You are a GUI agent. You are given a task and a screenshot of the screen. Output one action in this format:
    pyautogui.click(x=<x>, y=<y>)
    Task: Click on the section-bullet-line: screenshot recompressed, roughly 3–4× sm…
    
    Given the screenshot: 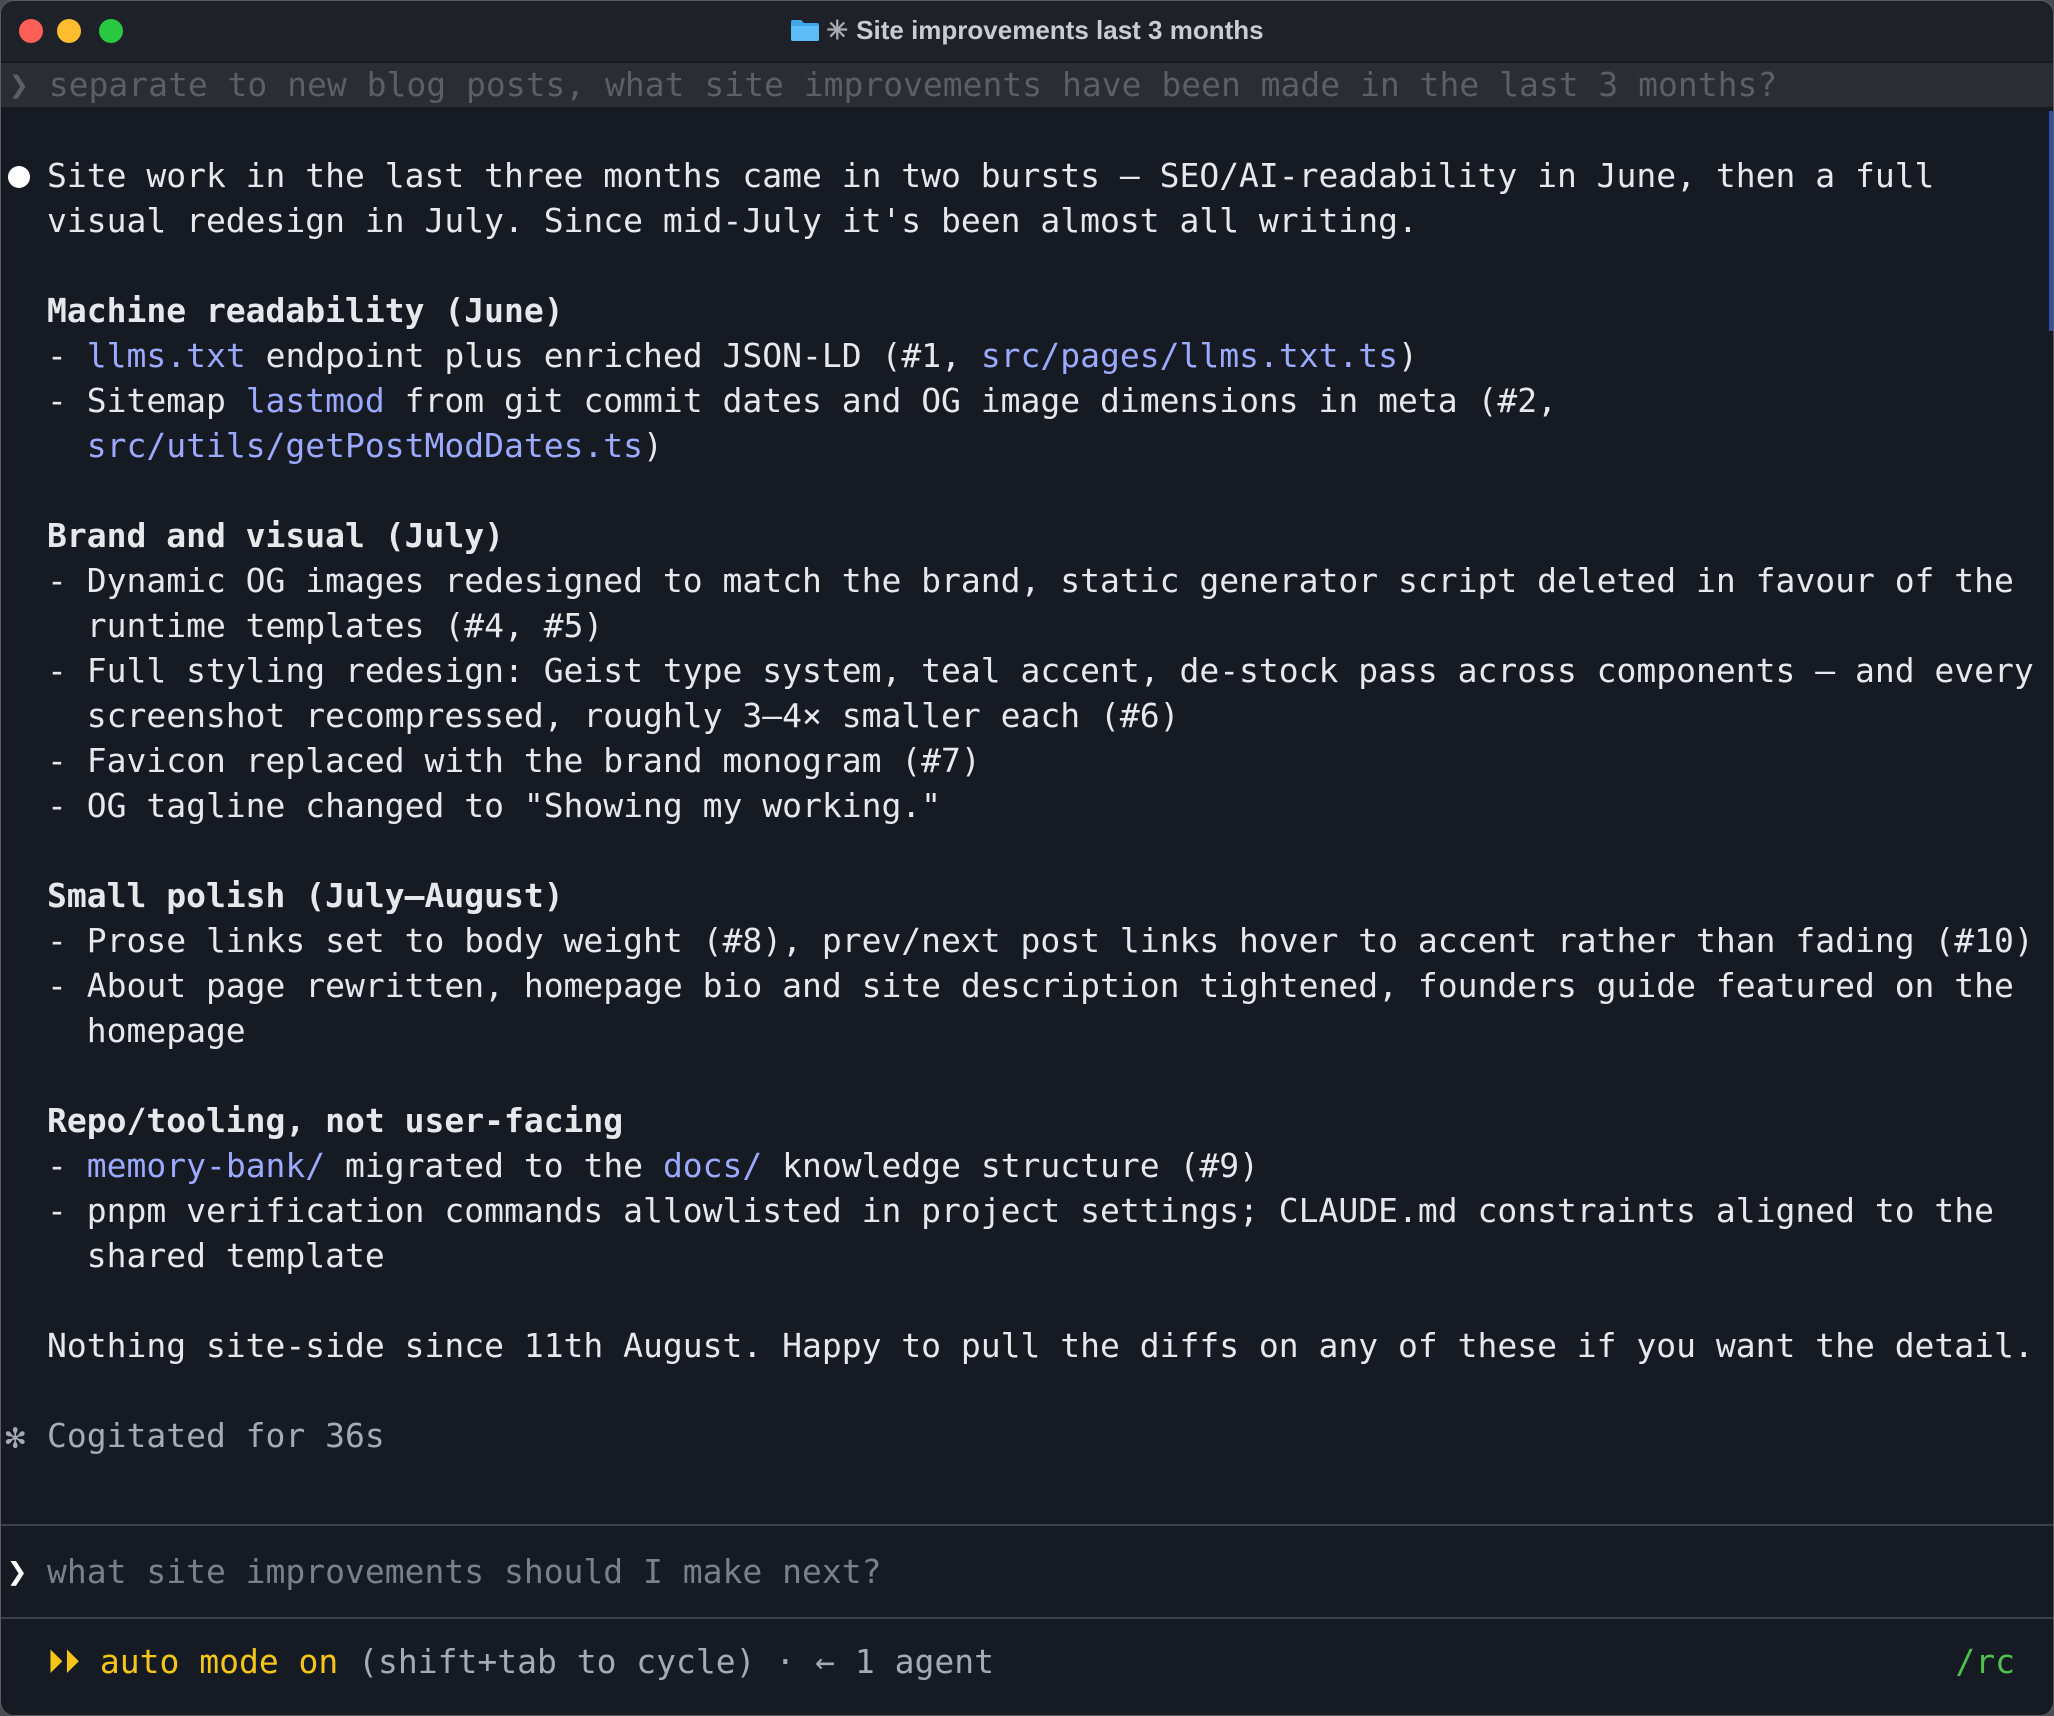 What is the action you would take?
    pyautogui.click(x=613, y=715)
    